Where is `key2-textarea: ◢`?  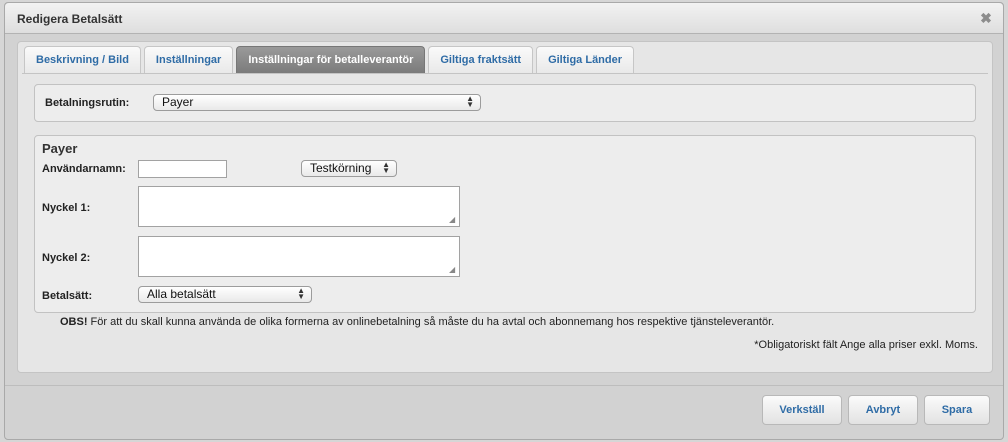
key2-textarea: ◢ is located at coordinates (299, 256).